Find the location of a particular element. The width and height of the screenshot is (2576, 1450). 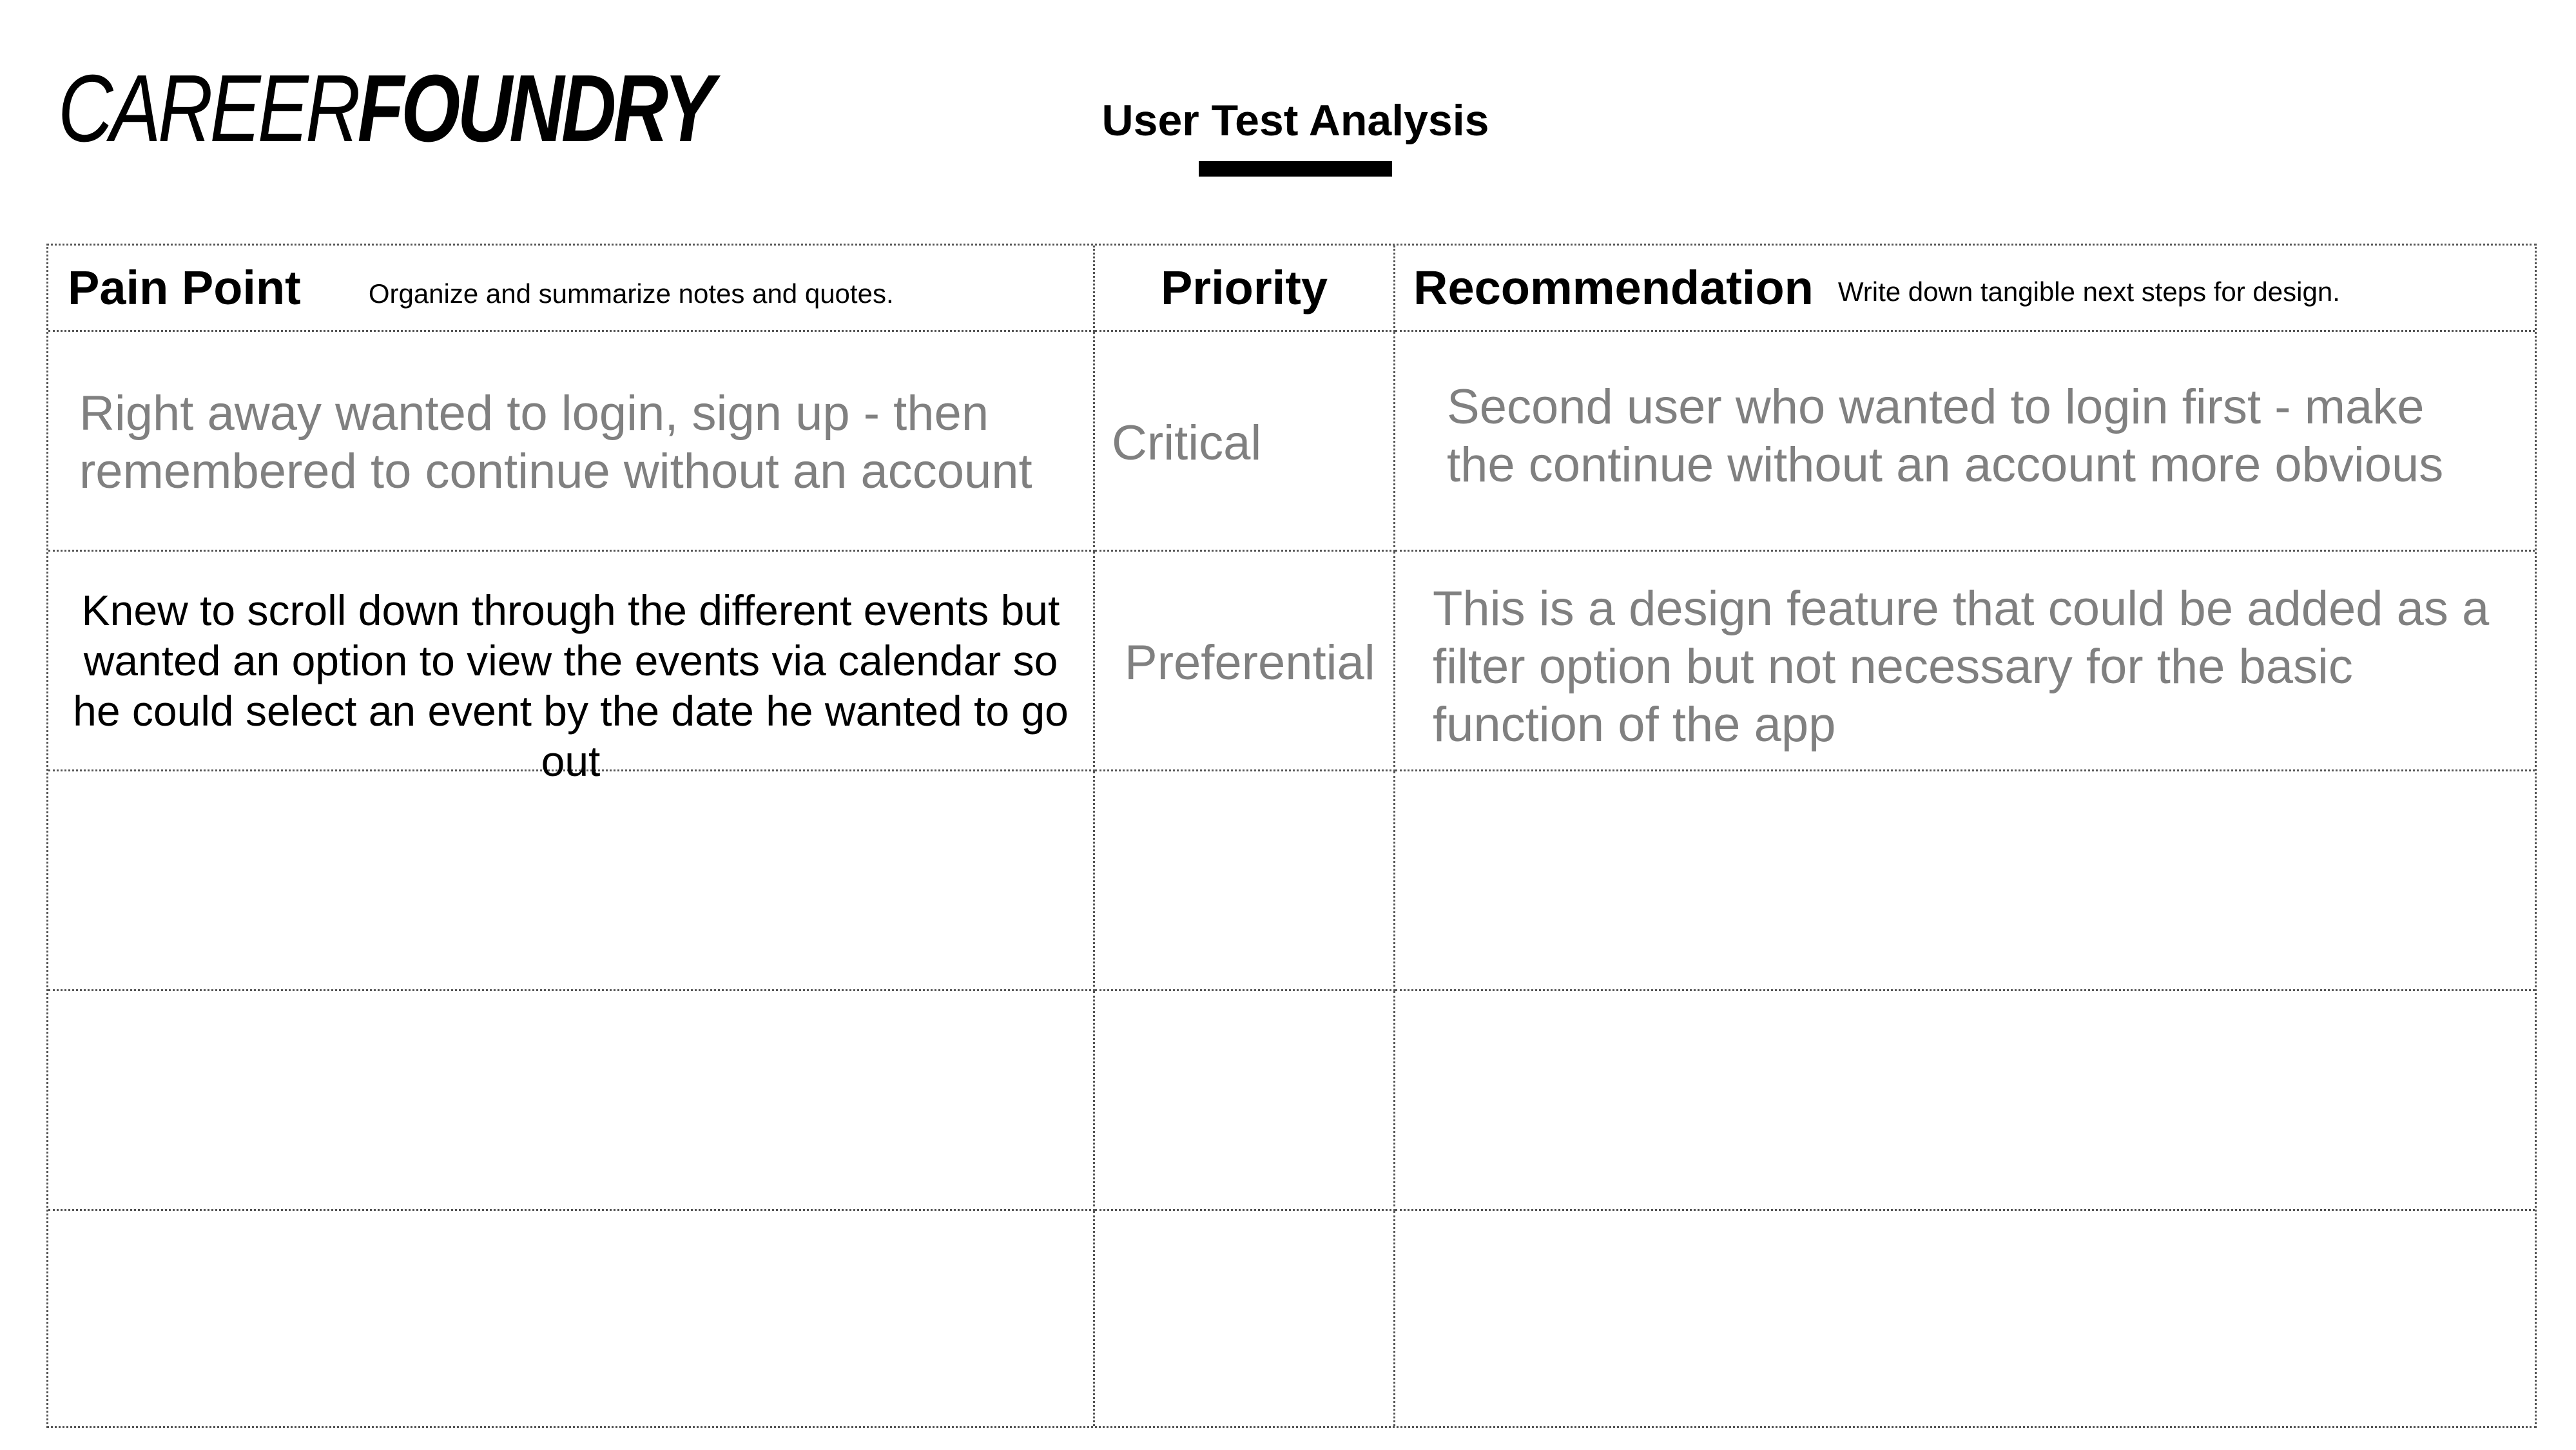

page-title: User Test Analysis is located at coordinates (1295, 120).